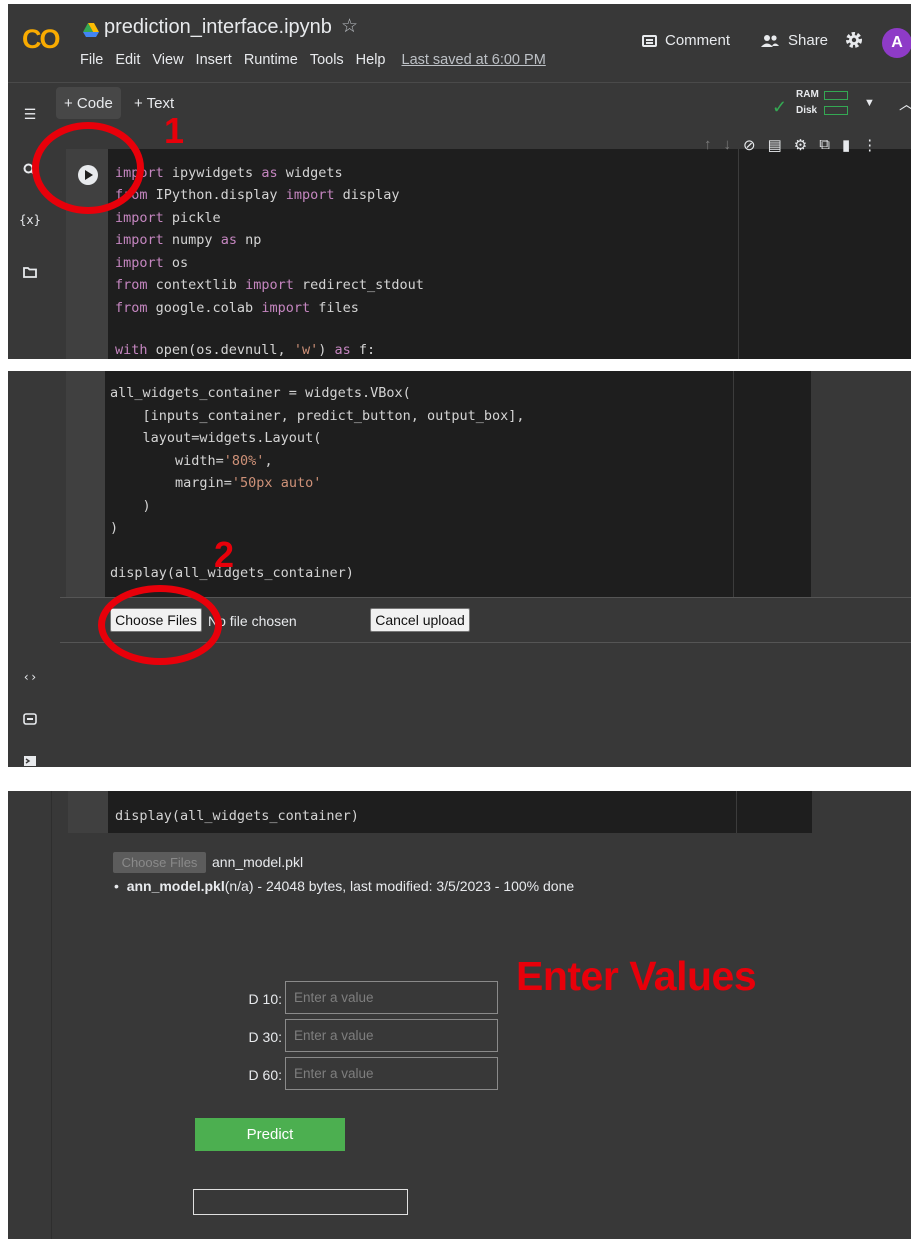 This screenshot has height=1239, width=911. I want to click on gear-icon, so click(854, 40).